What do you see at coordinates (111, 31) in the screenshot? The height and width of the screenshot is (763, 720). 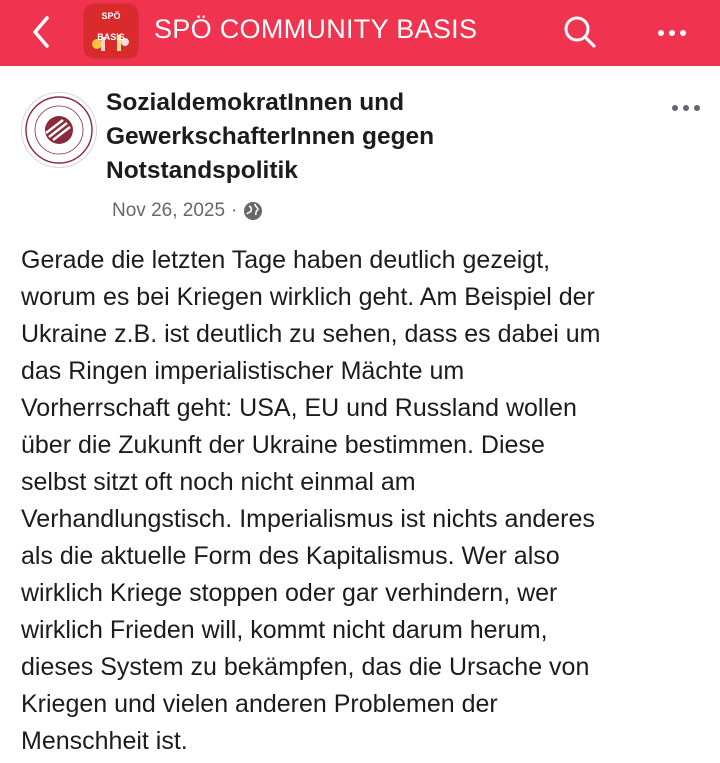 I see `group-avatar: SPÖ BASIS` at bounding box center [111, 31].